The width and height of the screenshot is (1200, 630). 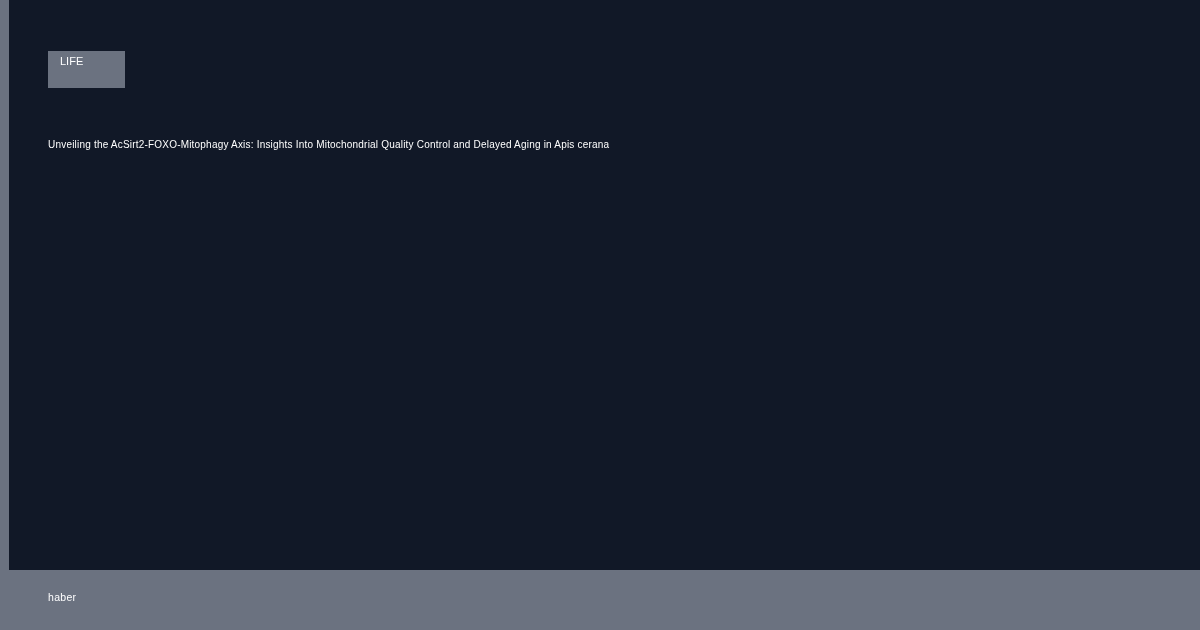 I want to click on footer-label: haber, so click(x=62, y=597).